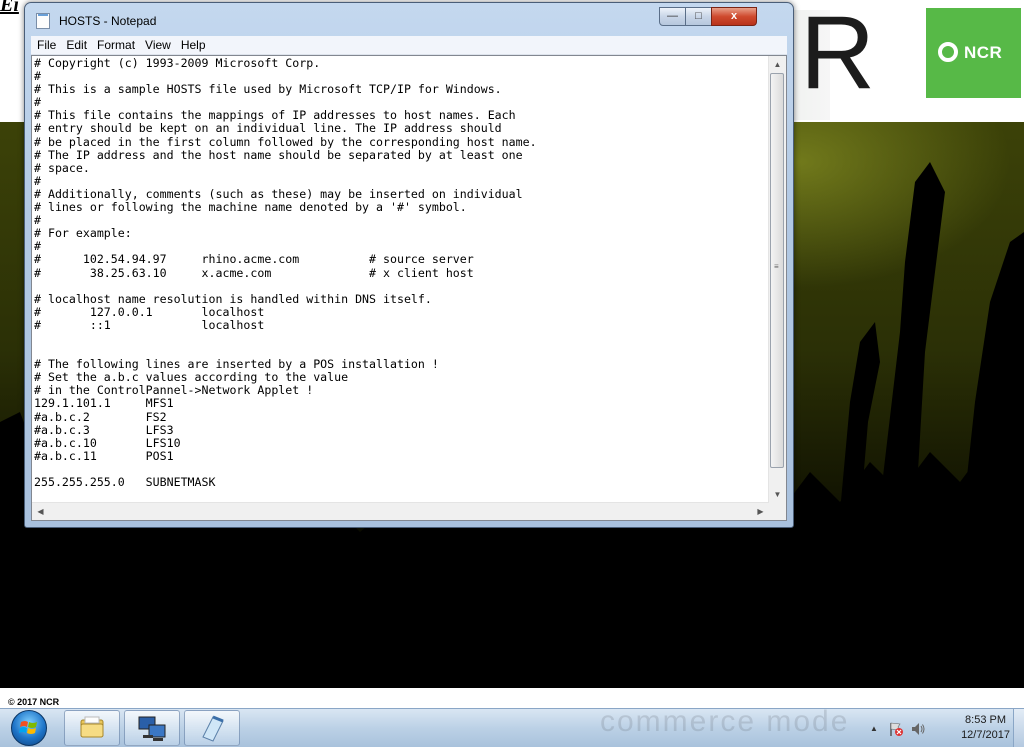  I want to click on windows-orb-icon, so click(29, 728).